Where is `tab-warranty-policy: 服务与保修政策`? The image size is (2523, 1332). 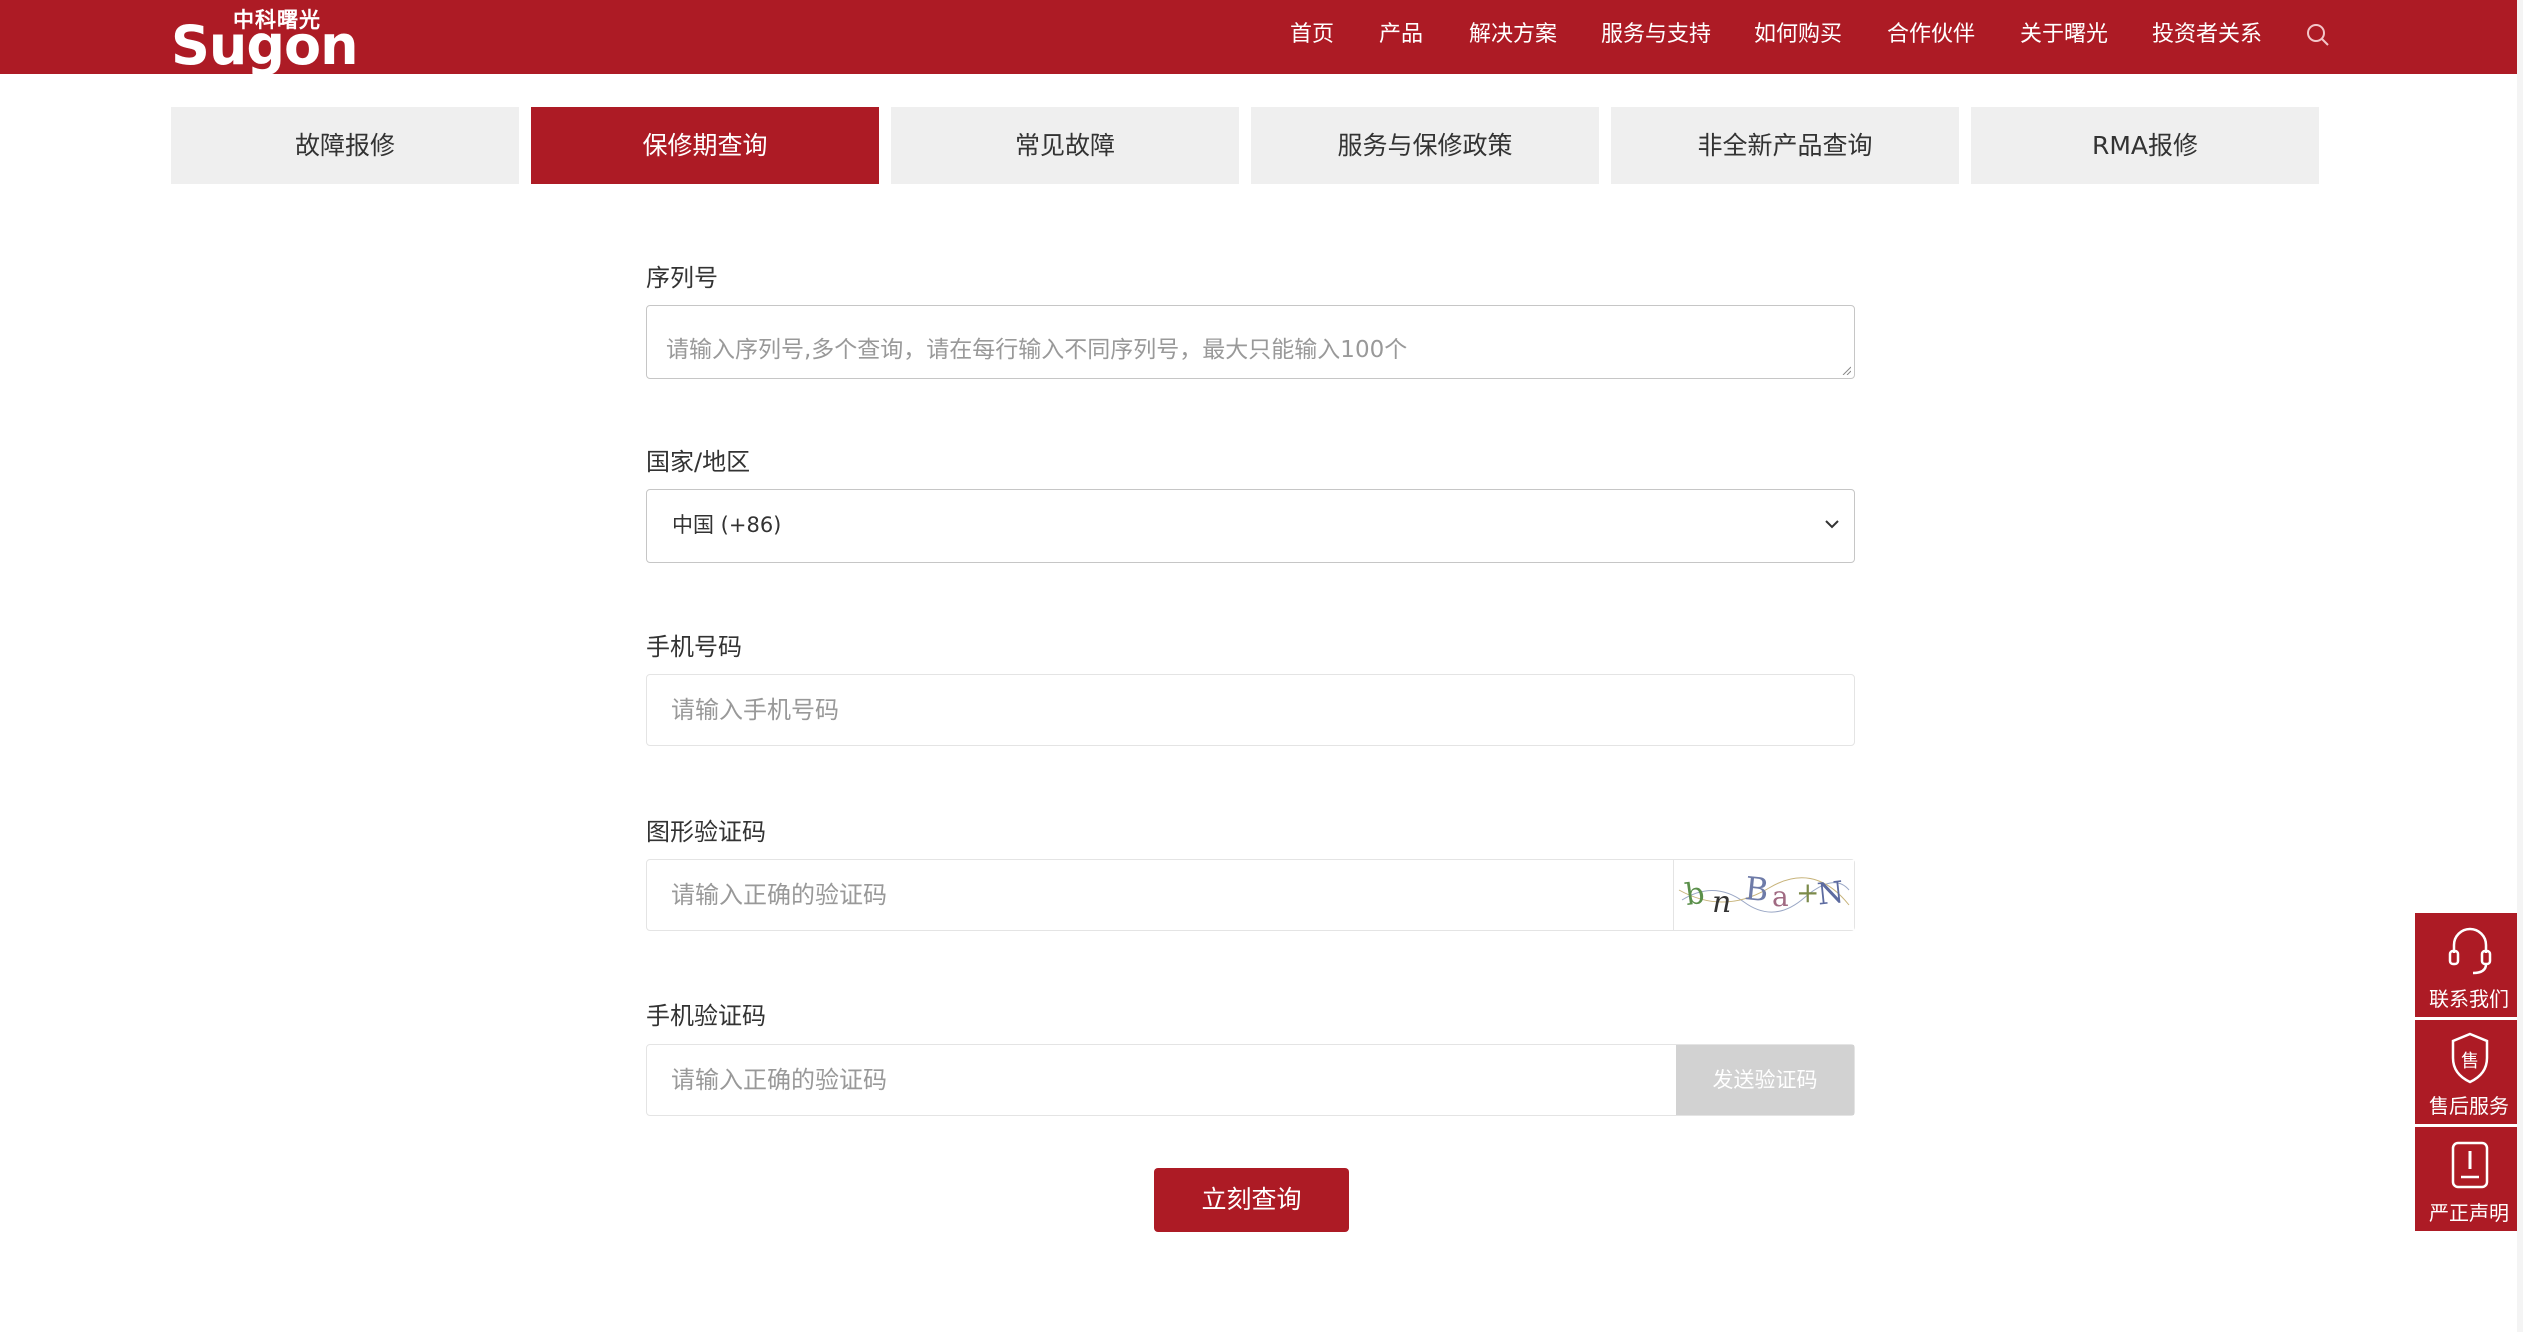
tab-warranty-policy: 服务与保修政策 is located at coordinates (1425, 145).